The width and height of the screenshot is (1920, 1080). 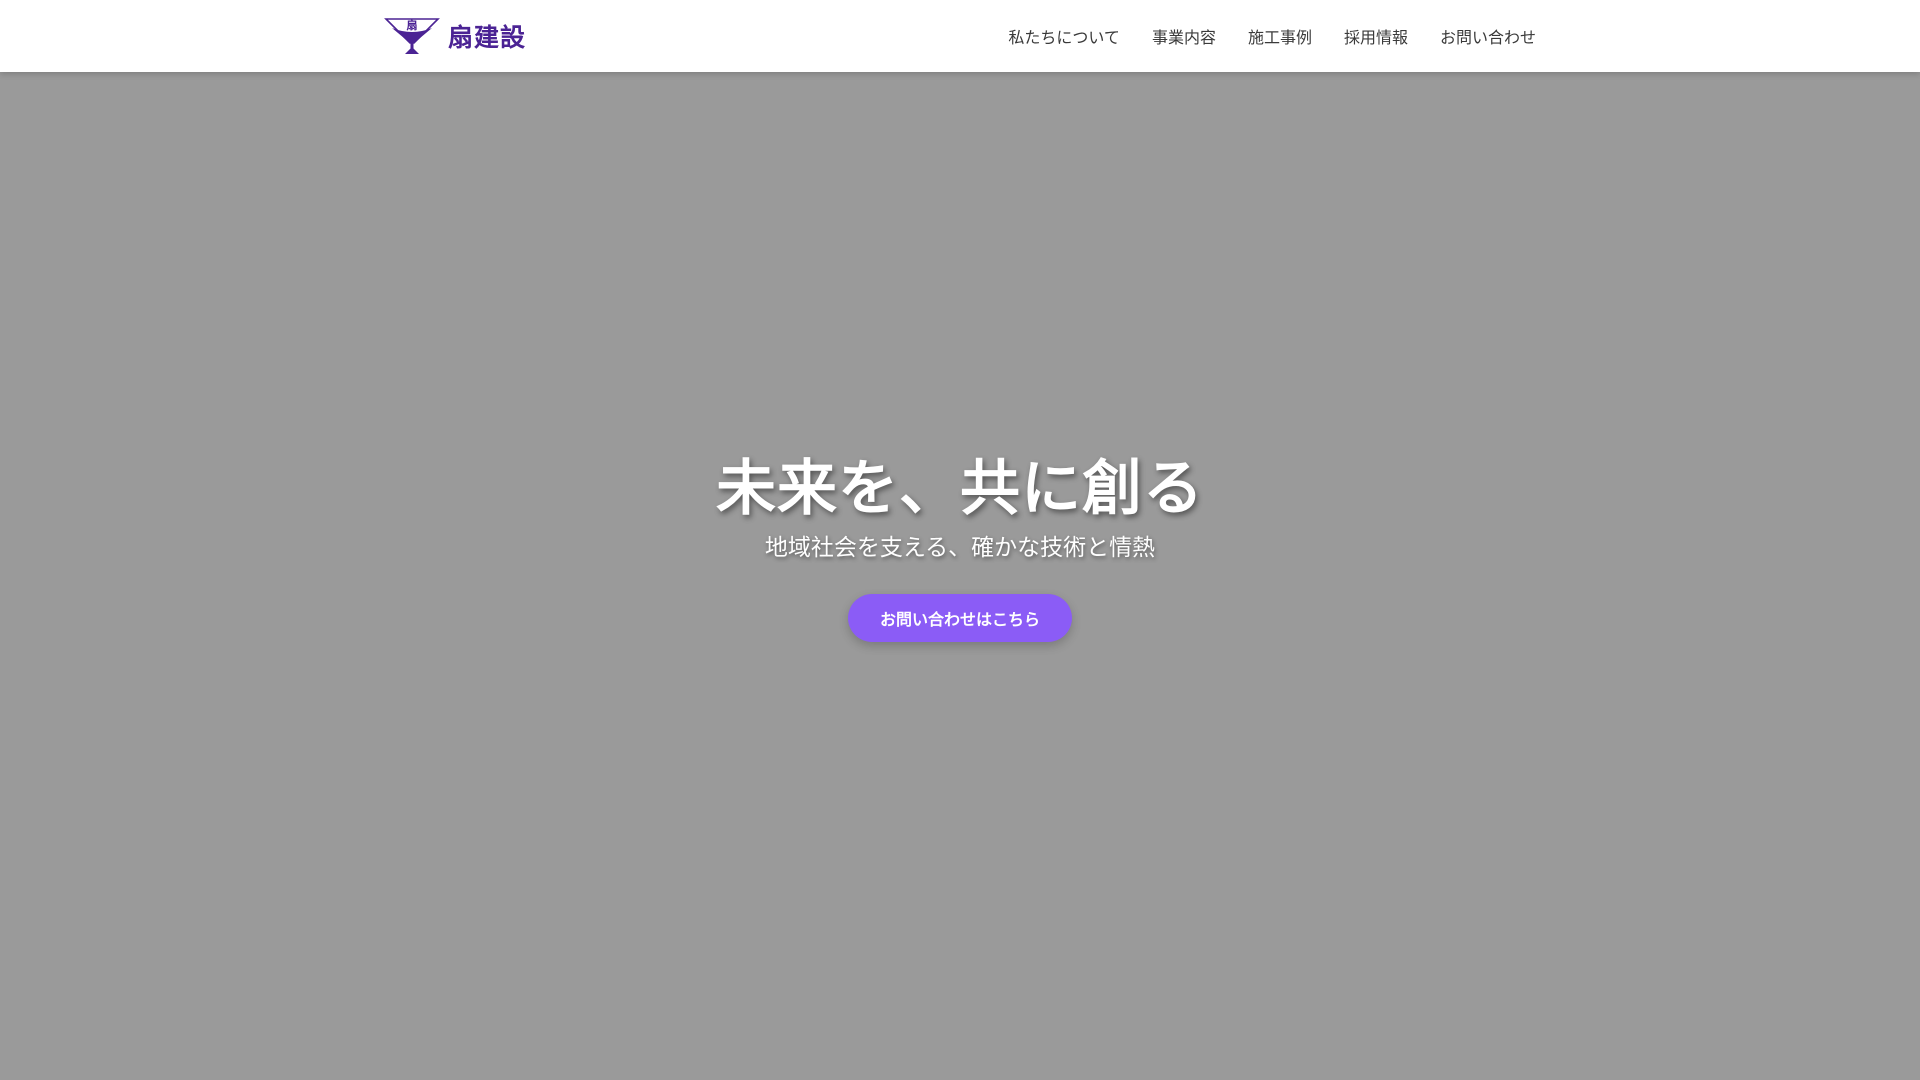 I want to click on nav-item-about: 私たちについて, so click(x=1064, y=36).